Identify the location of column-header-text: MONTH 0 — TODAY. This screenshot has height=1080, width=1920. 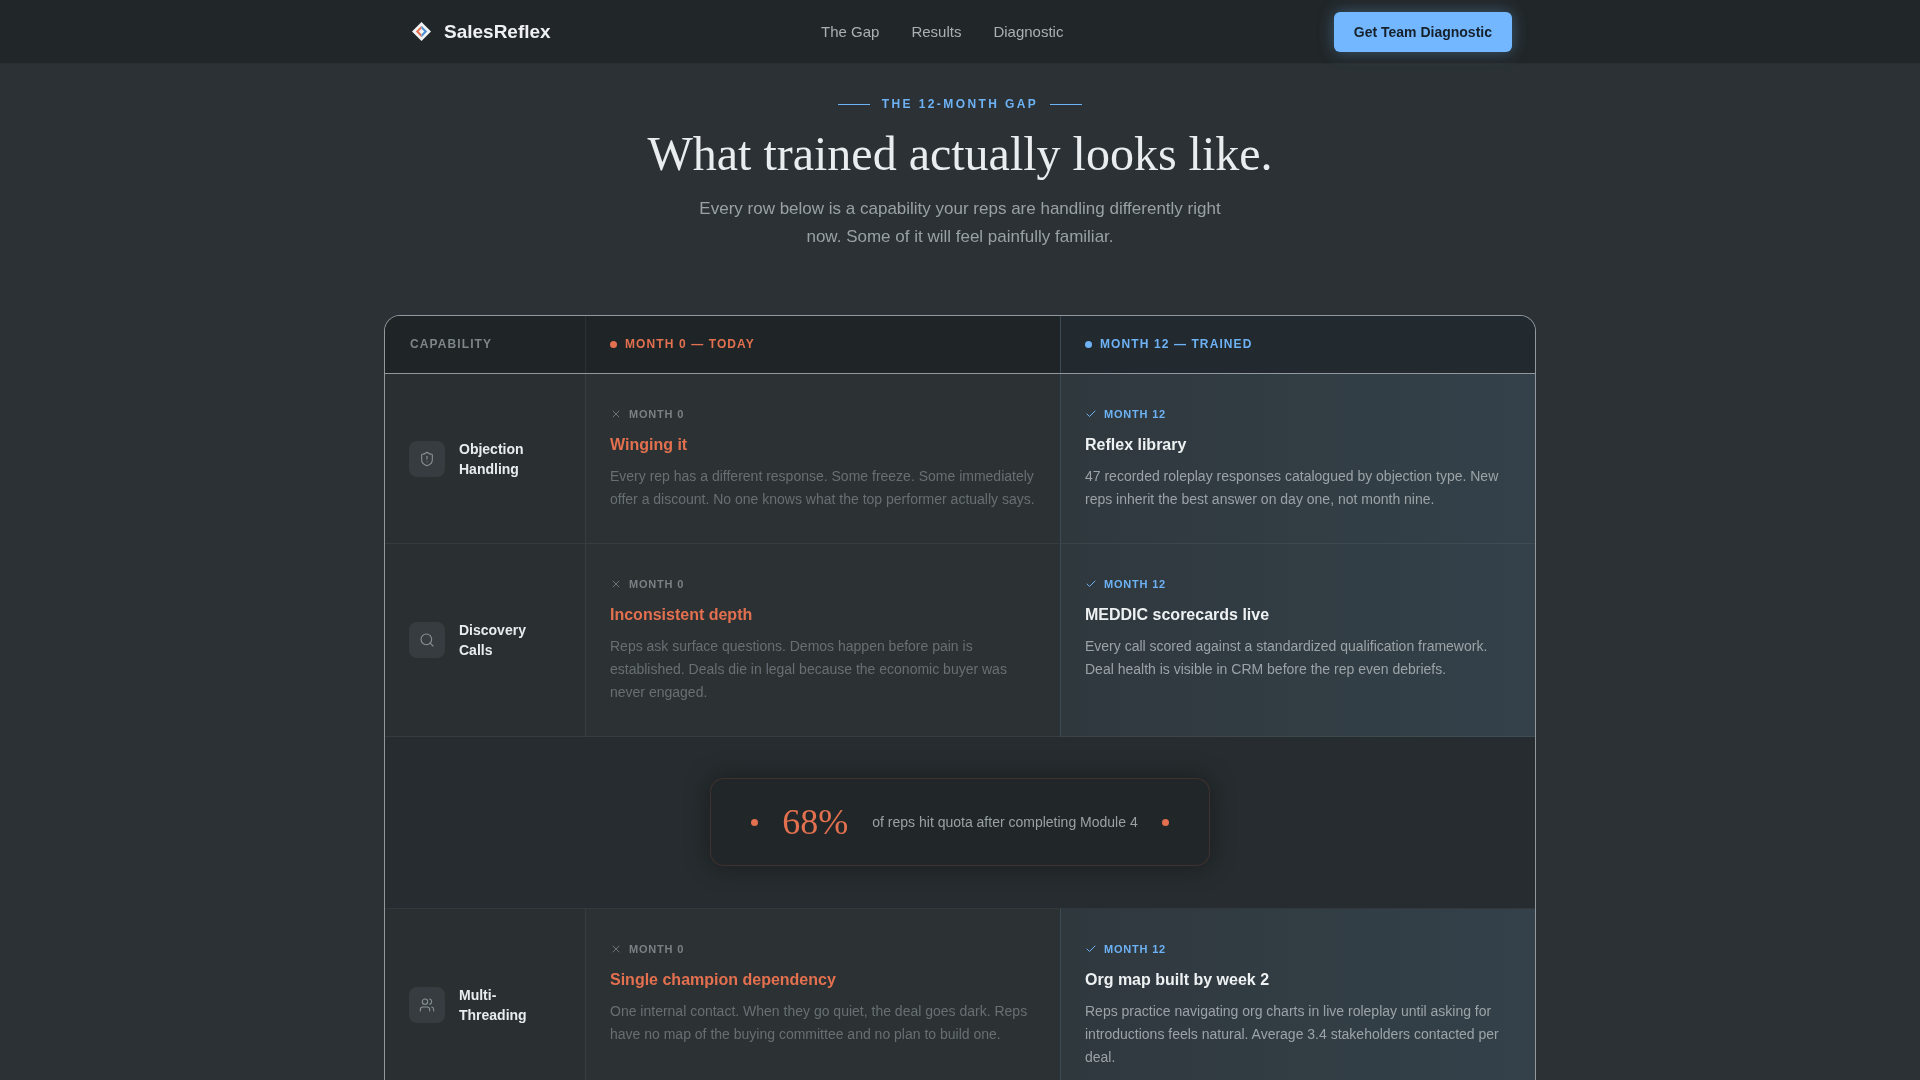
(690, 344).